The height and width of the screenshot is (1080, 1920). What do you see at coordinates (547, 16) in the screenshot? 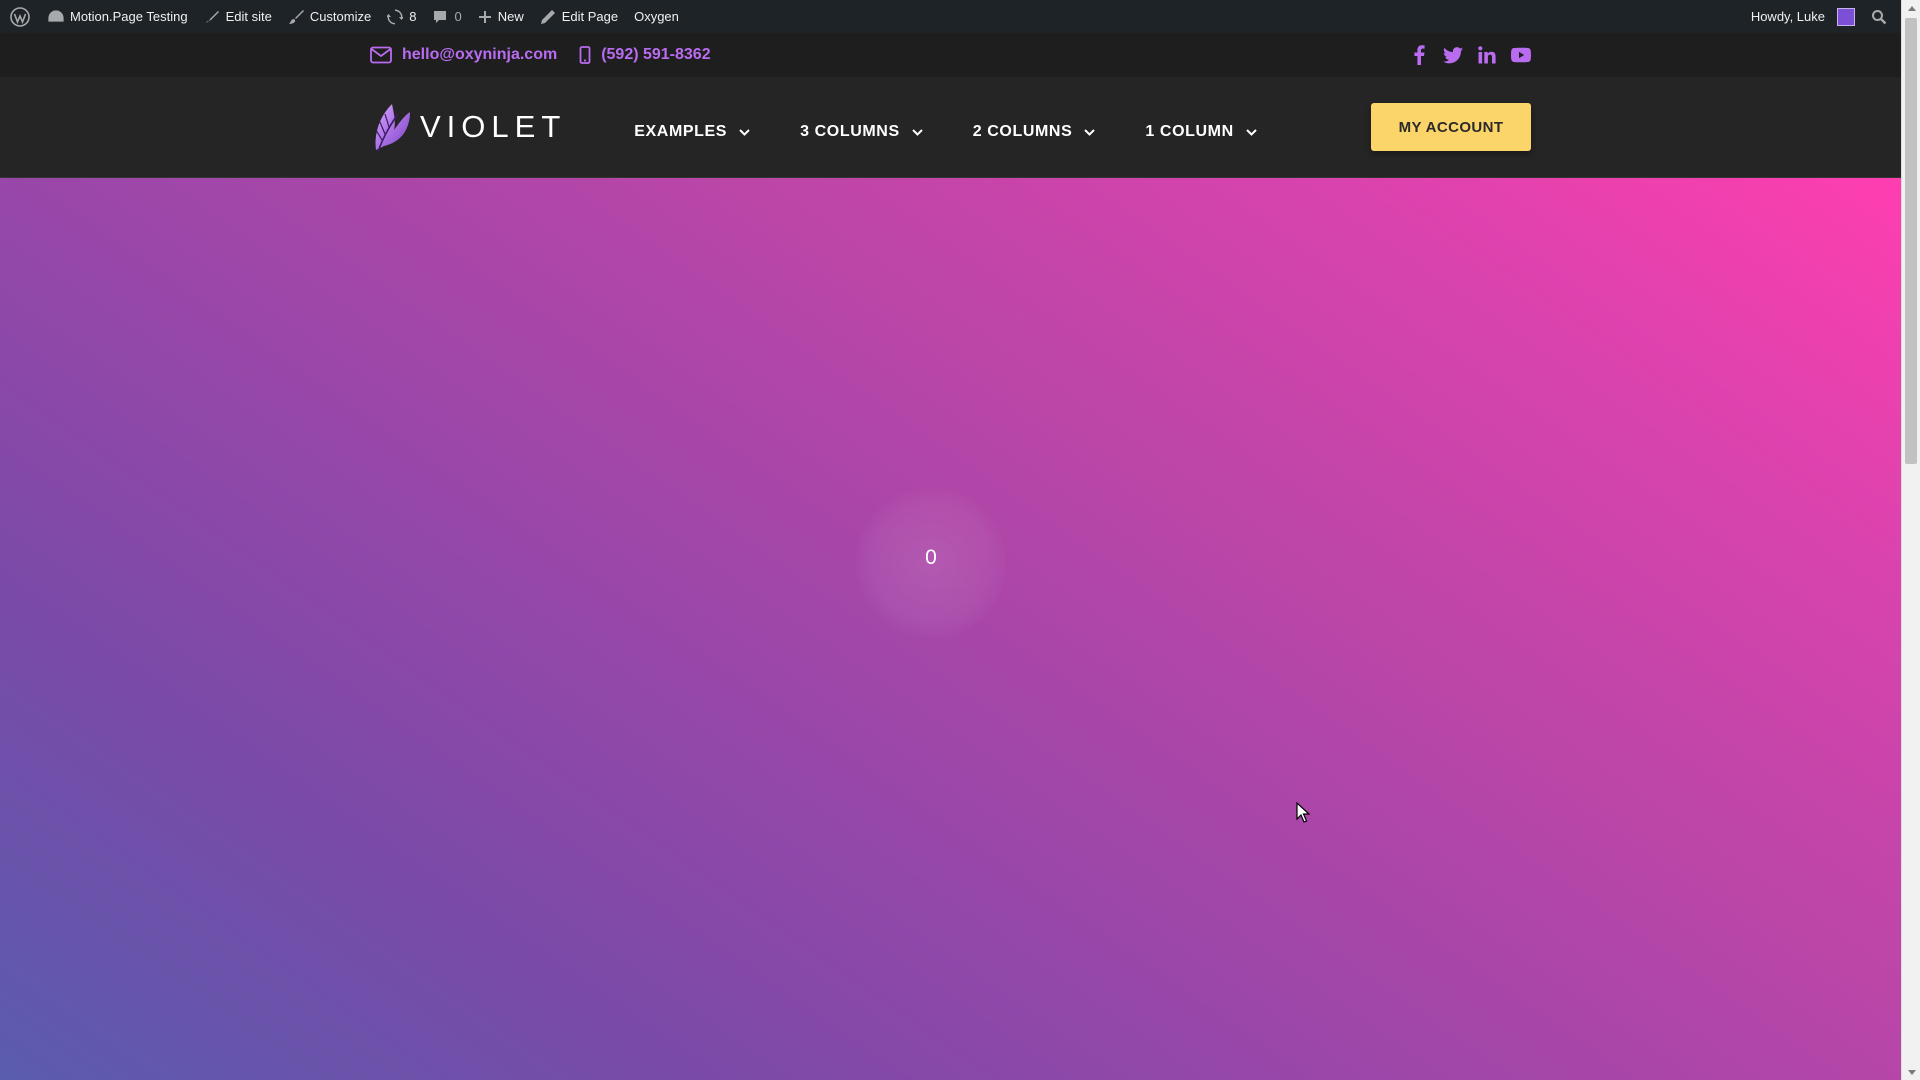
I see `pencil-icon` at bounding box center [547, 16].